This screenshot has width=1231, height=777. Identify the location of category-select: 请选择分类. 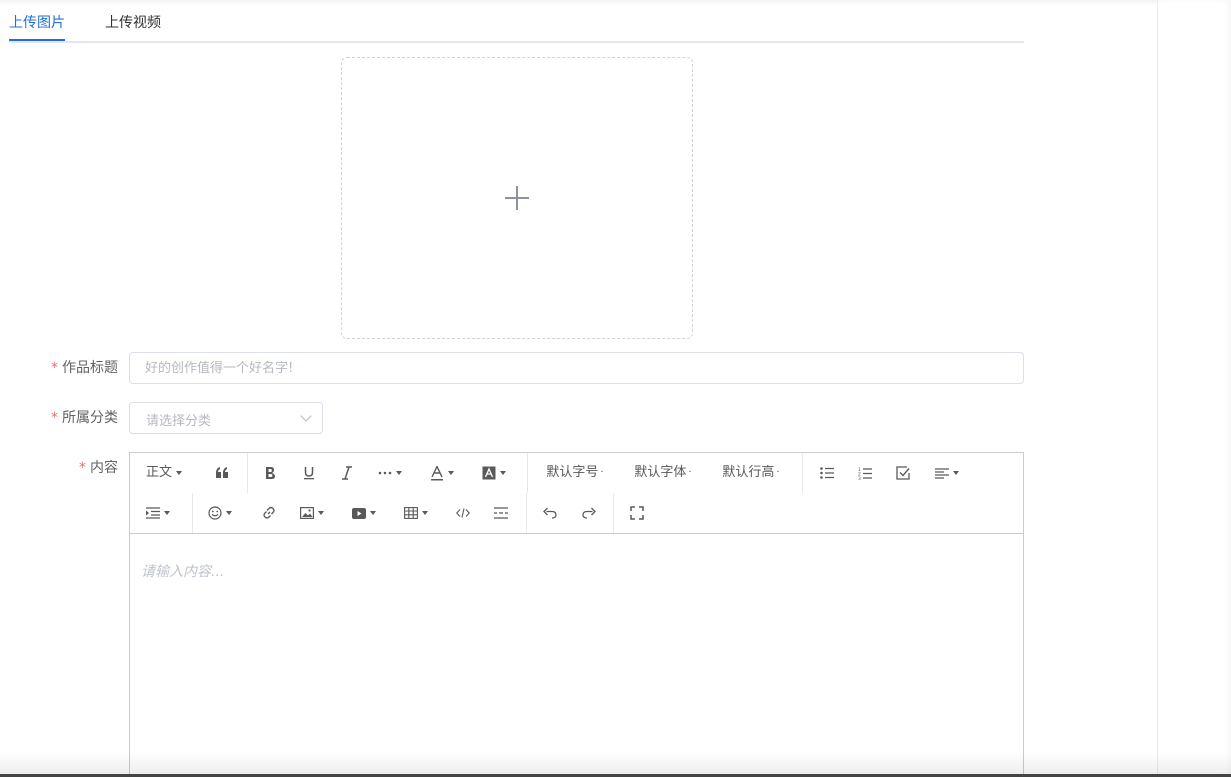
(226, 418).